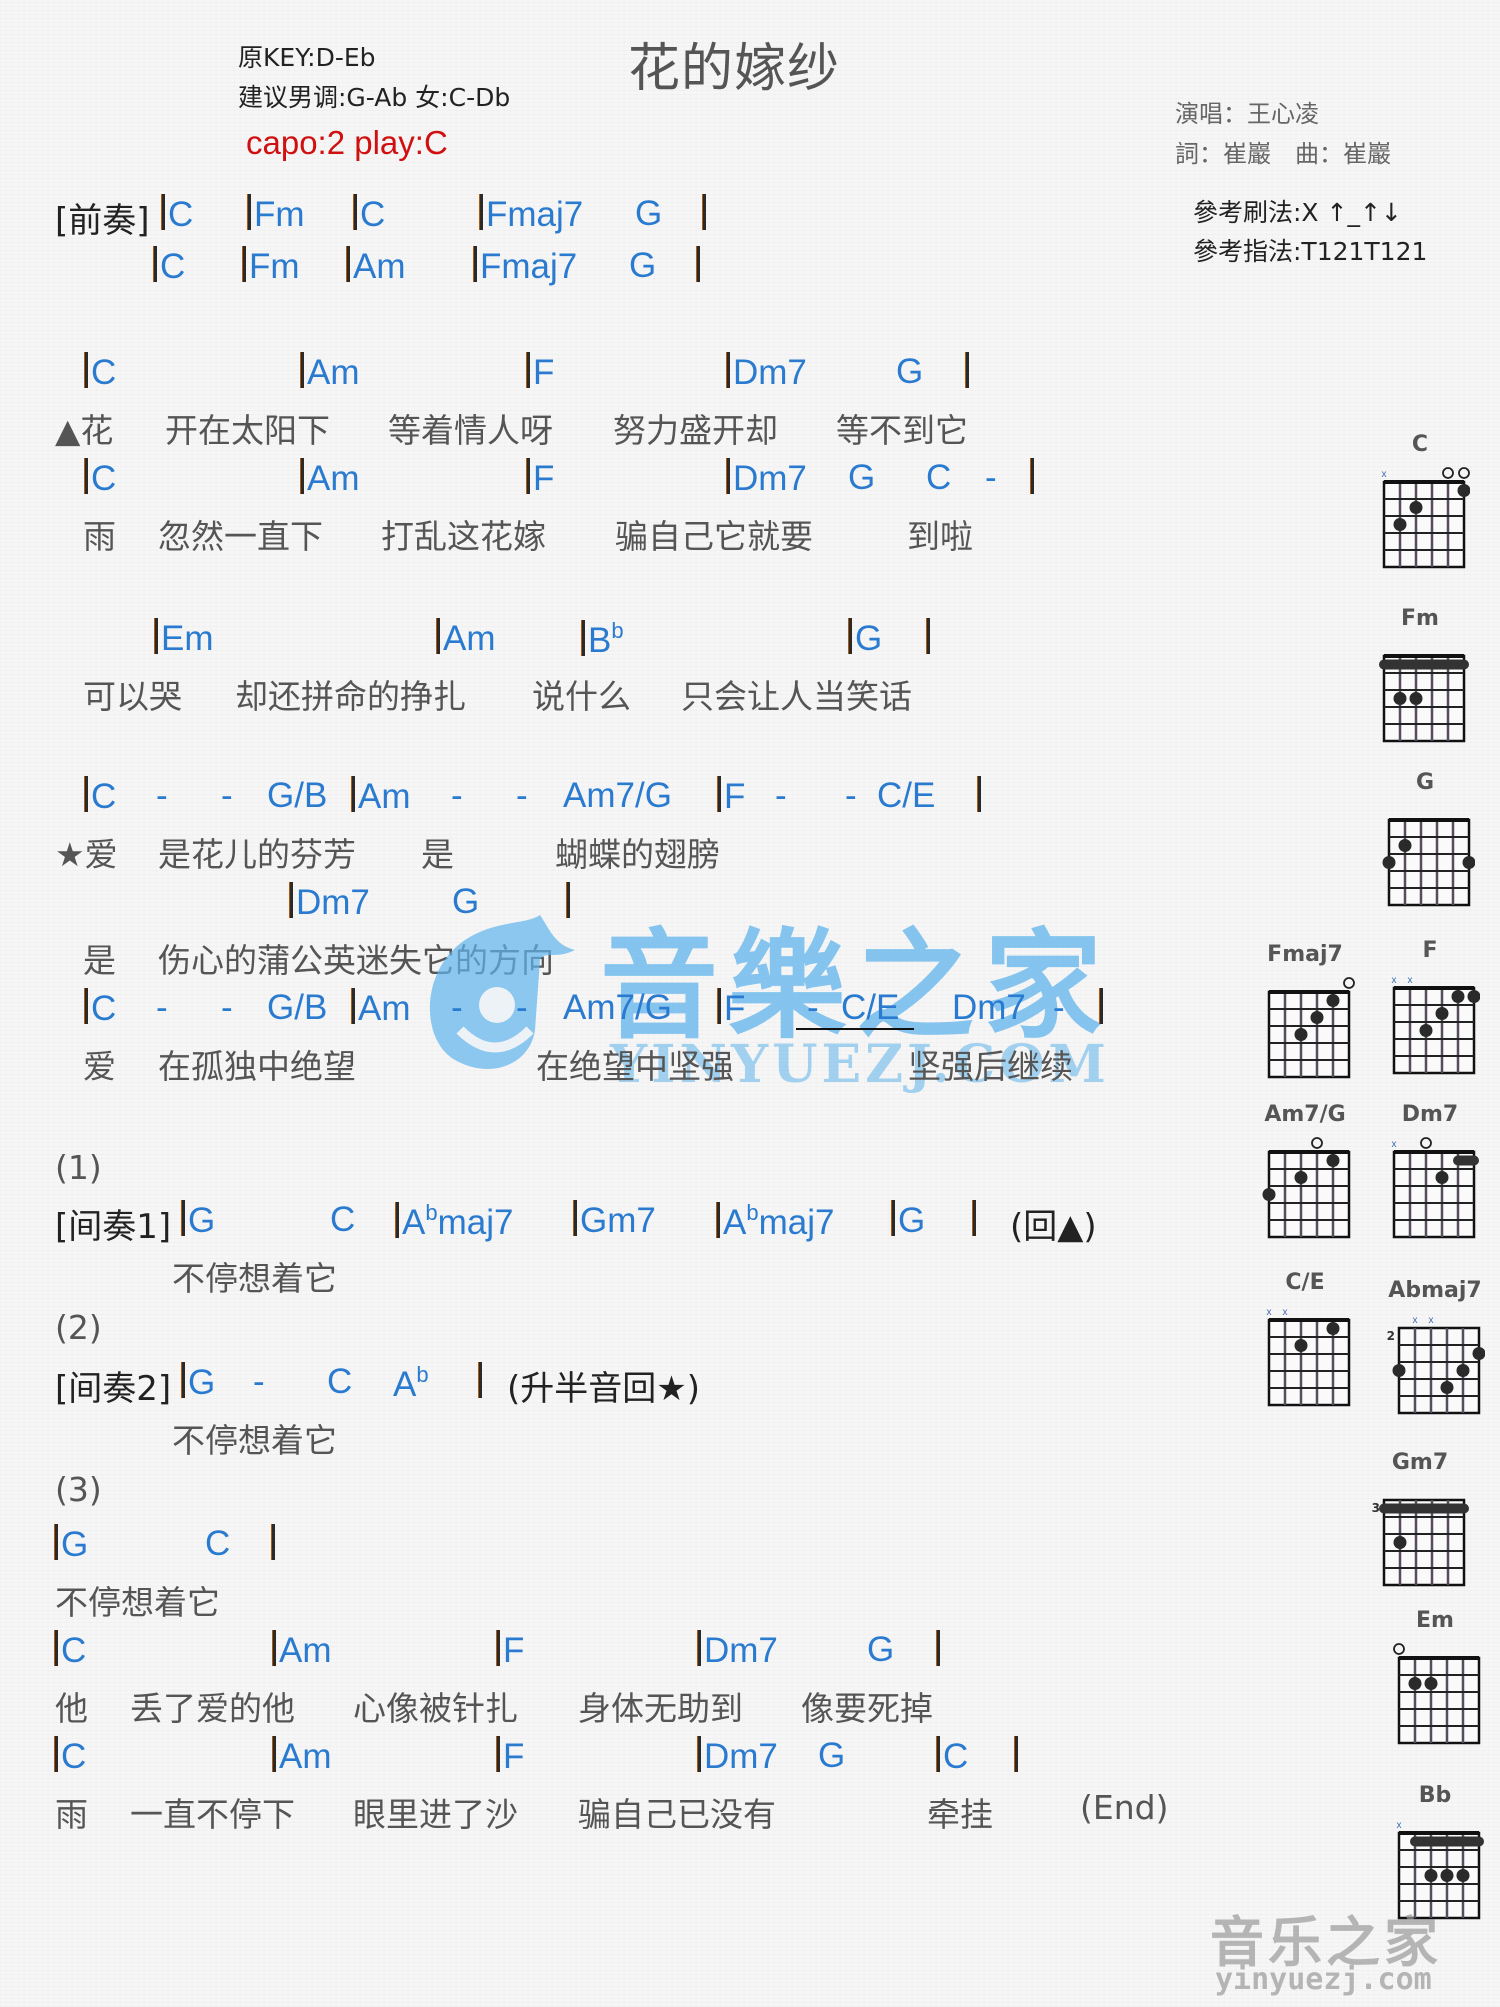  What do you see at coordinates (555, 640) in the screenshot?
I see `verse-chords-3: Em Am Bb G` at bounding box center [555, 640].